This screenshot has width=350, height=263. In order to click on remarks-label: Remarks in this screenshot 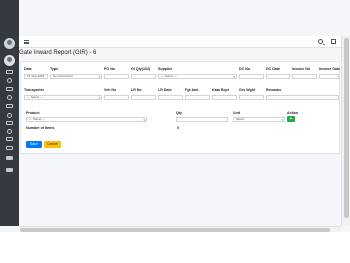, I will do `click(274, 90)`.